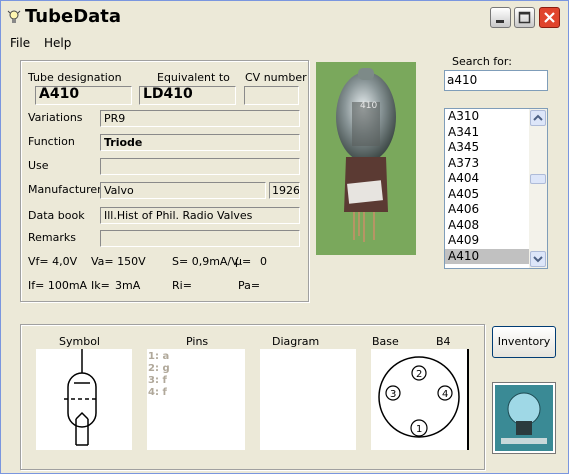  I want to click on pin-entry: 2: g, so click(159, 368).